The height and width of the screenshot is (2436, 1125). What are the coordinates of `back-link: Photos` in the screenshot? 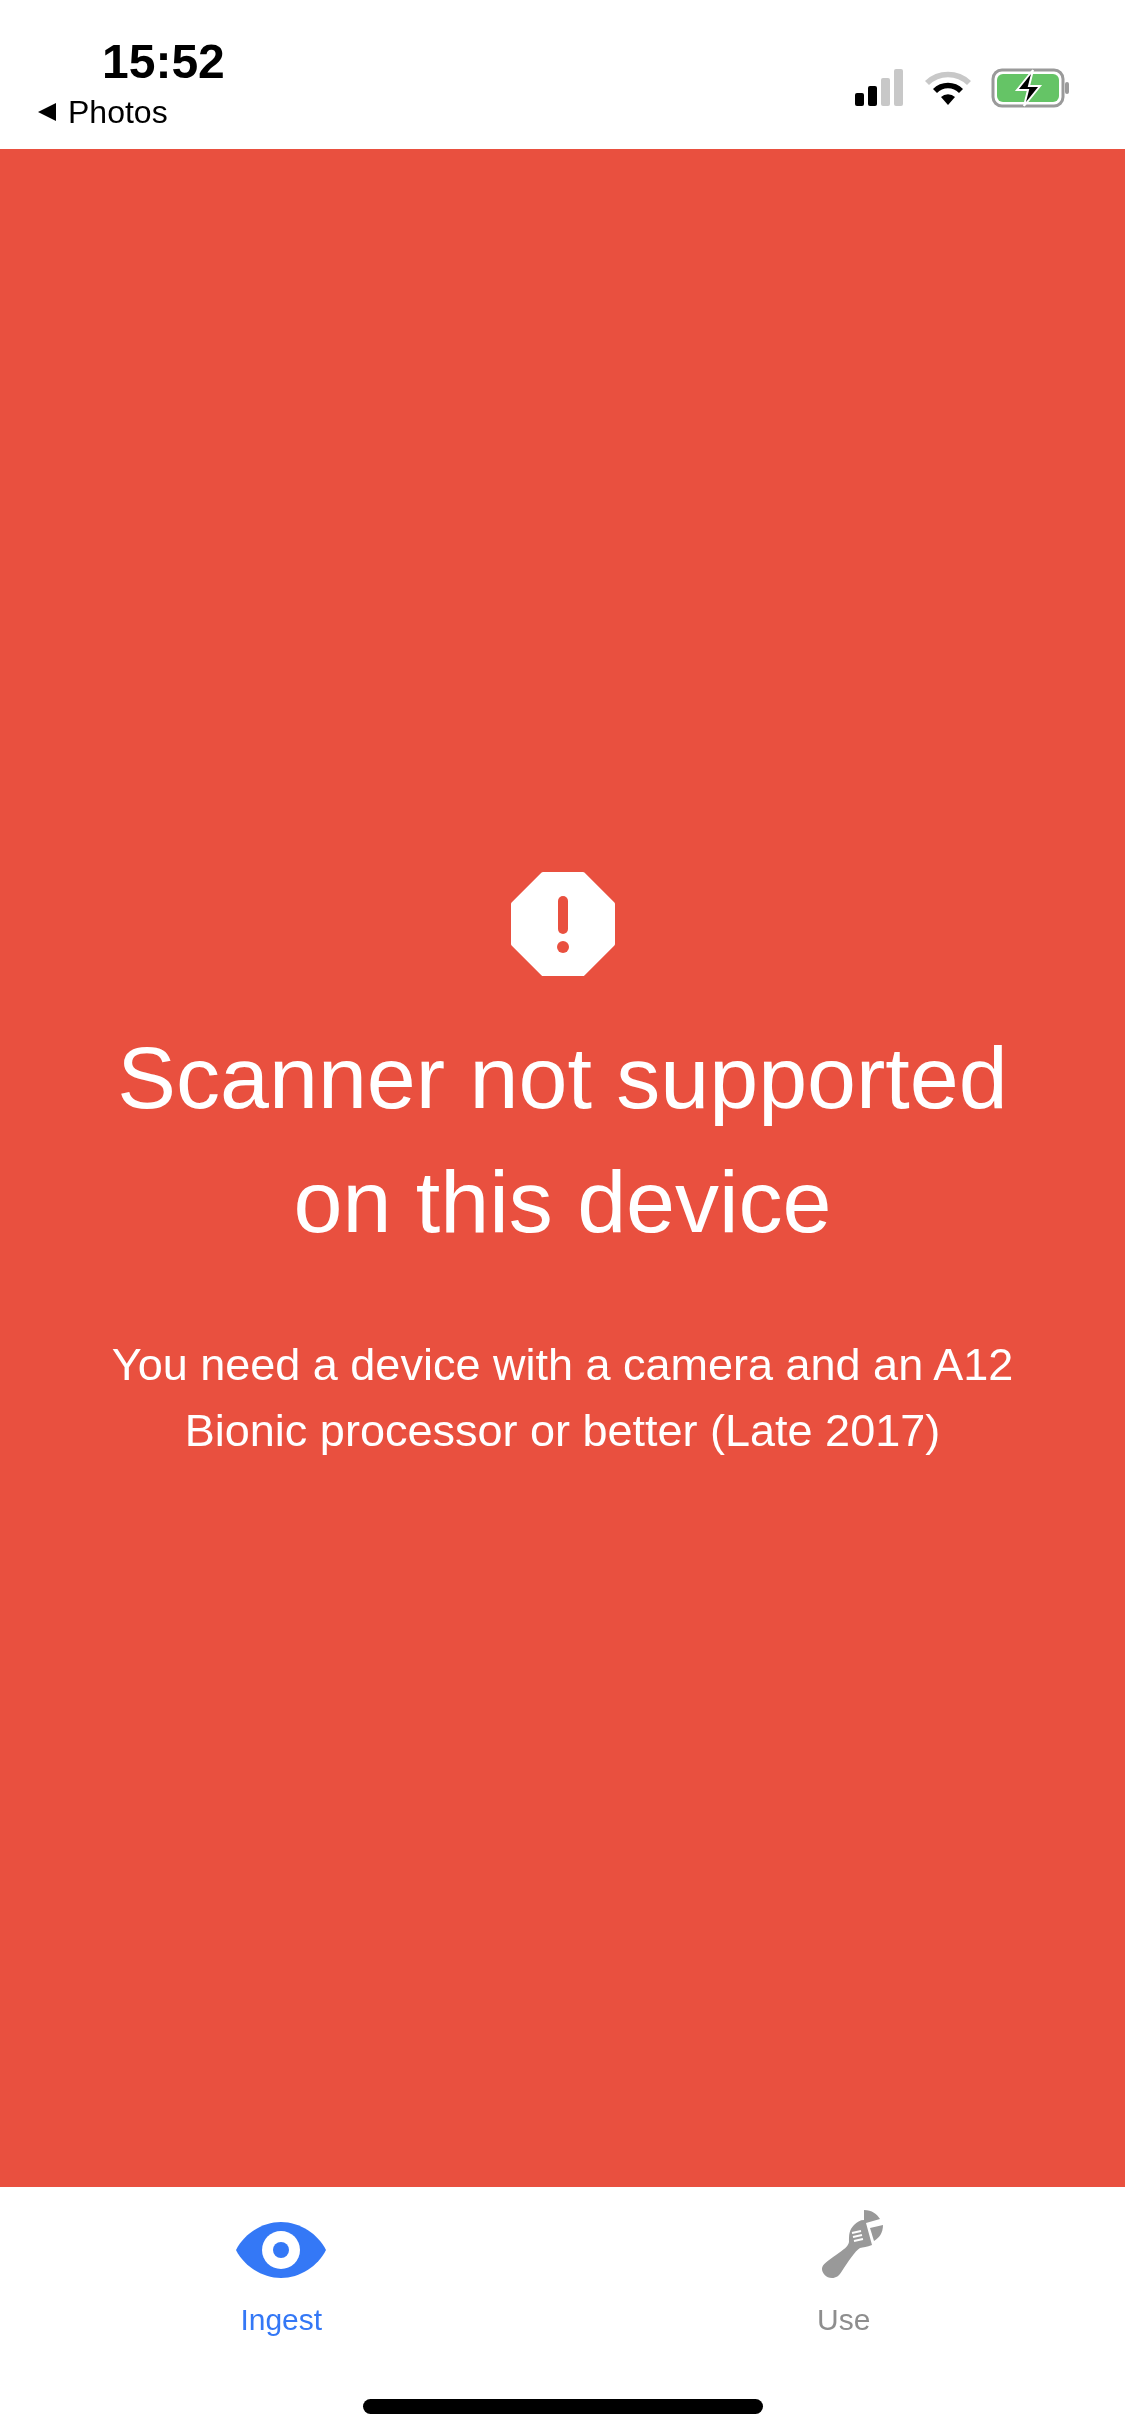 It's located at (130, 112).